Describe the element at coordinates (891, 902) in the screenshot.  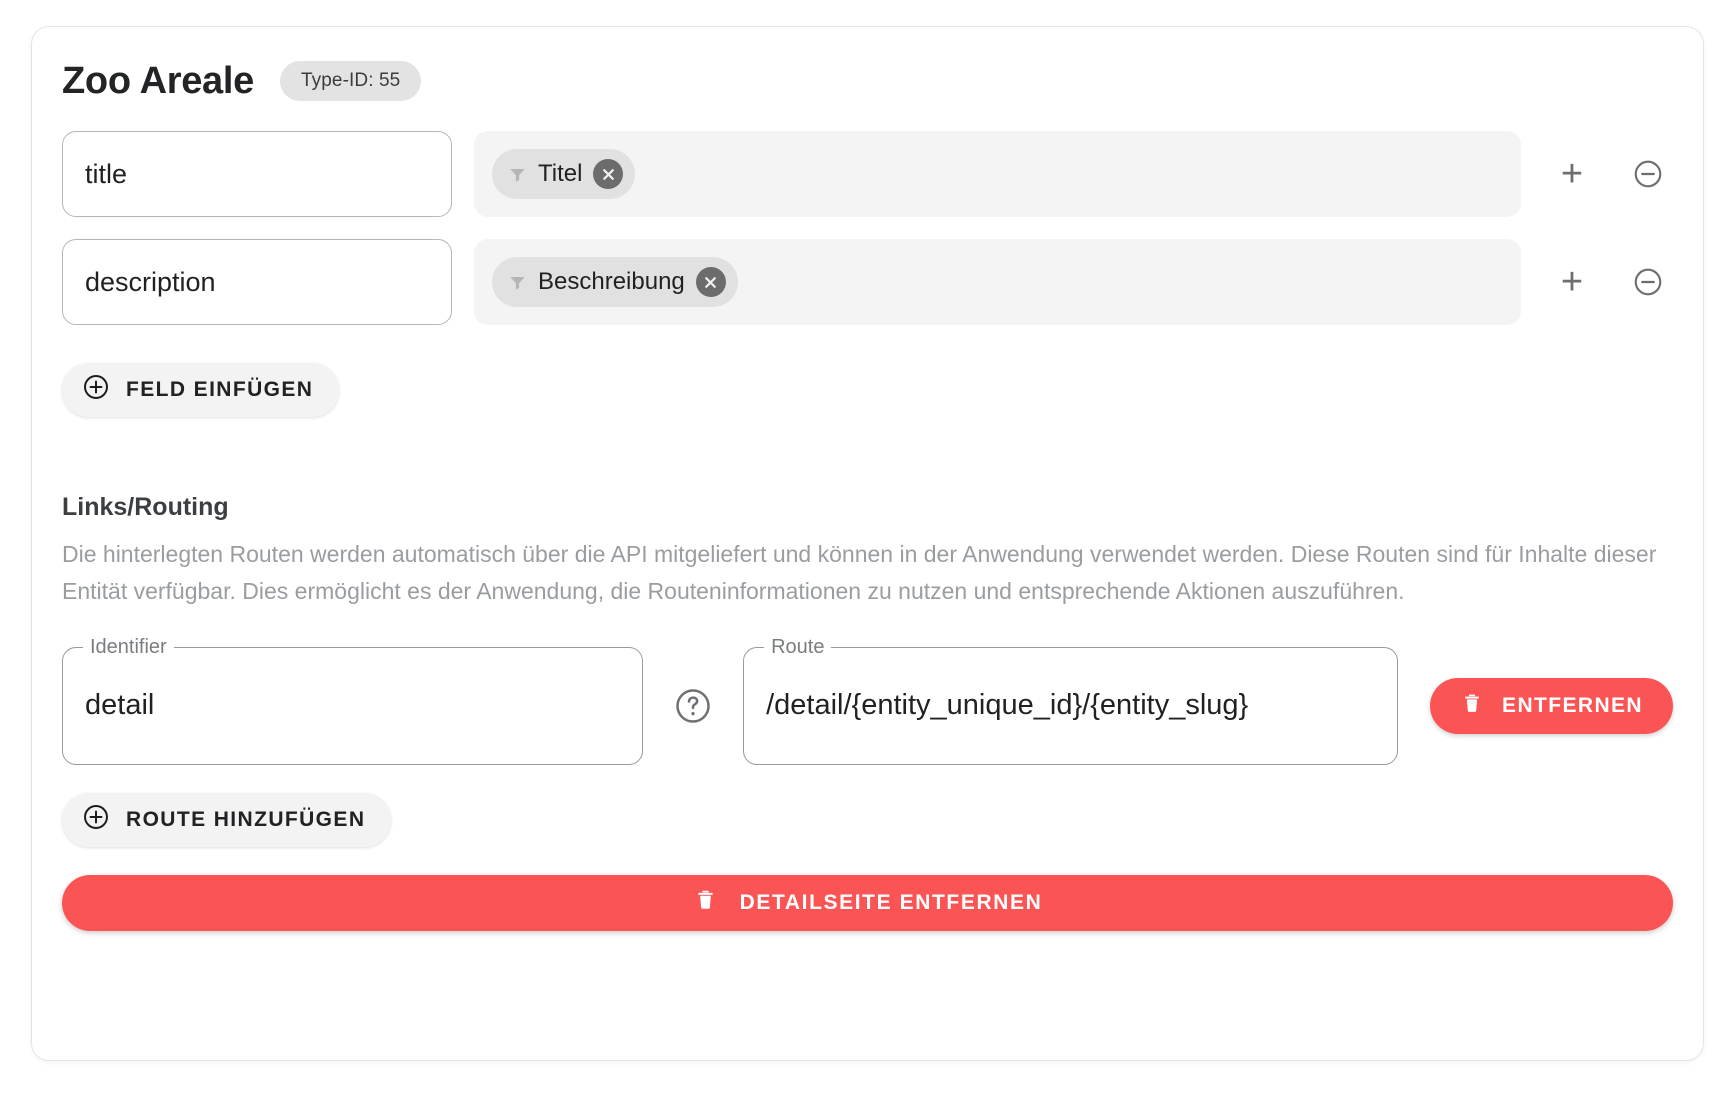
I see `remove-detail-page-label: DETAILSEITE ENTFERNEN` at that location.